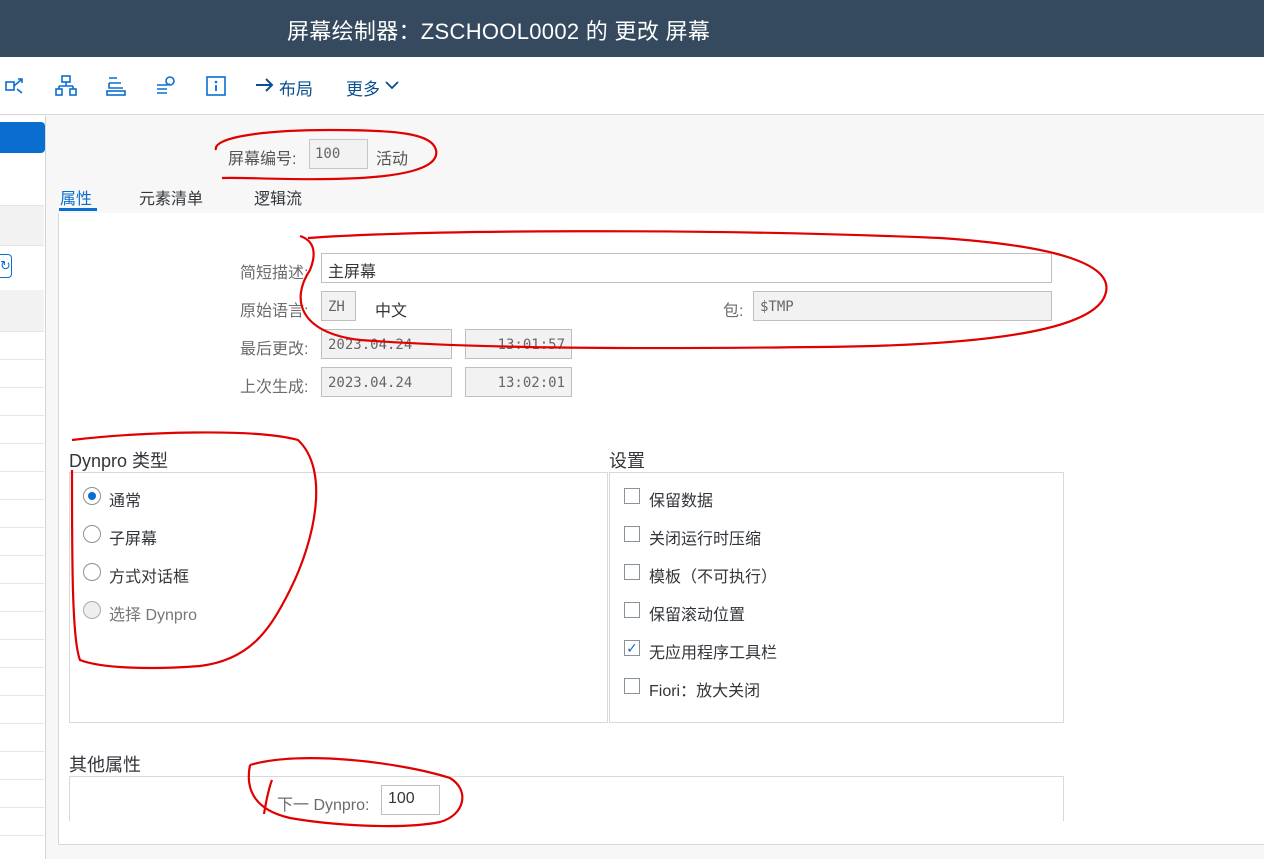  I want to click on hierarchy-icon, so click(66, 86).